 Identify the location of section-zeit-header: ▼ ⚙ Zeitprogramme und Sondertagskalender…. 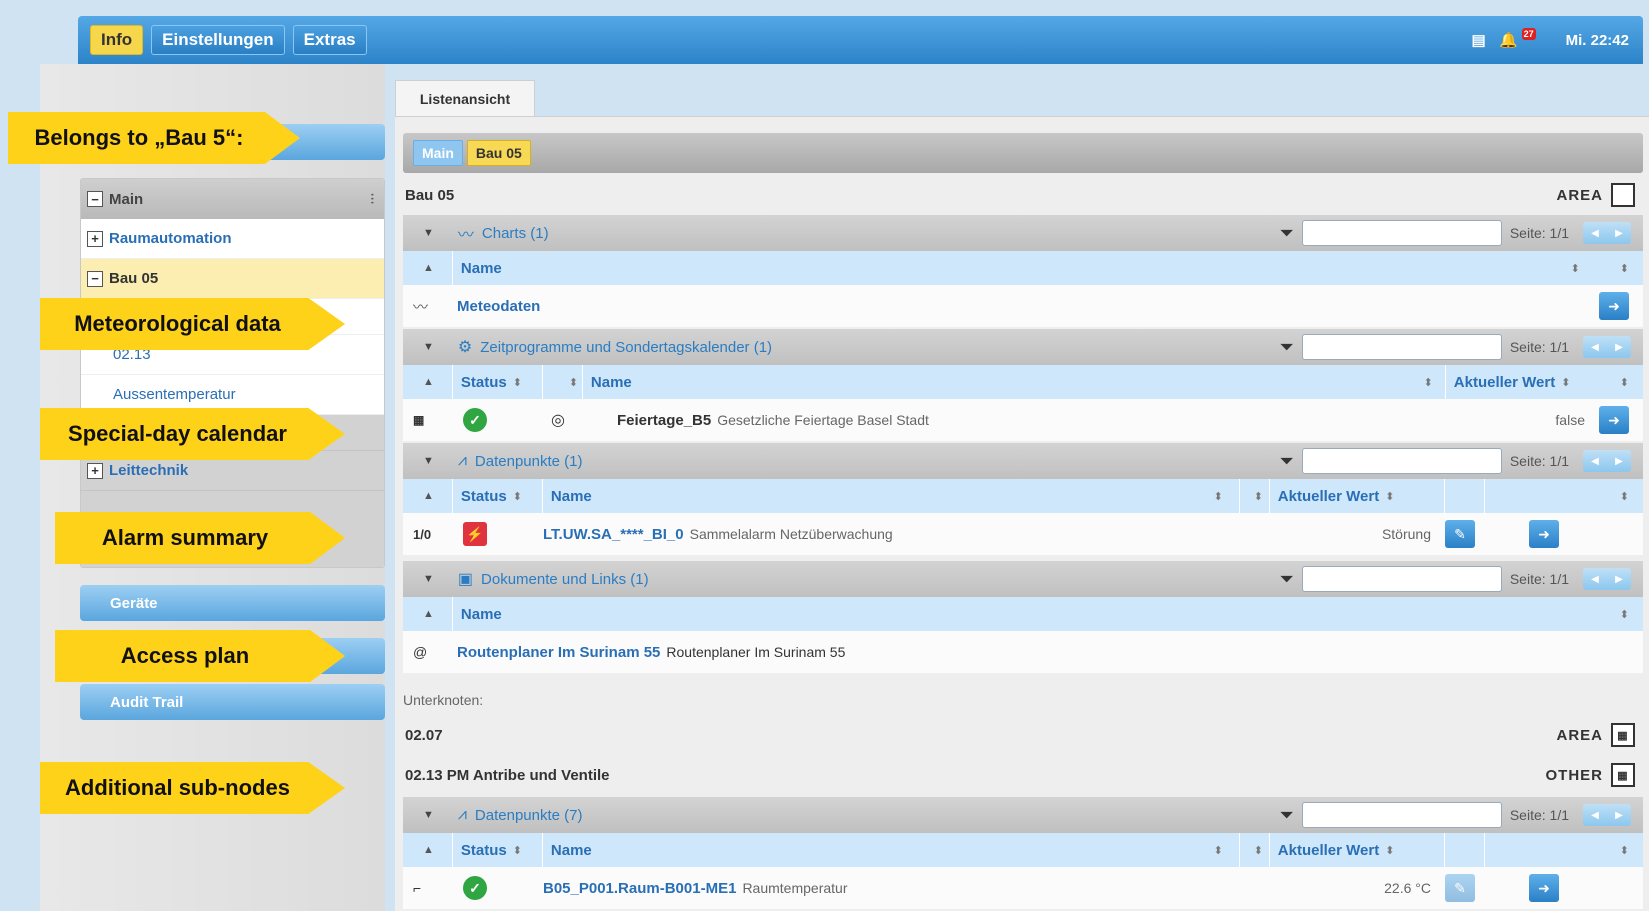
(1023, 347).